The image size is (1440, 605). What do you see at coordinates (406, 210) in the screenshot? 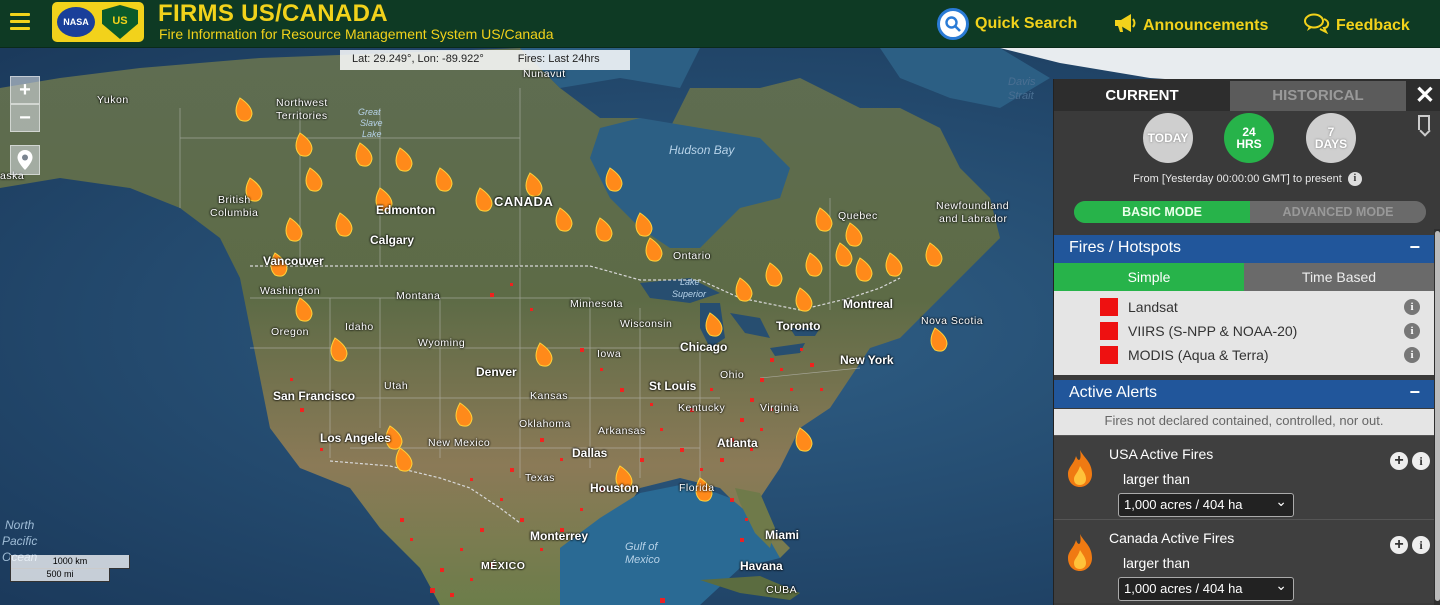
I see `map-label-edmonton: Edmonton` at bounding box center [406, 210].